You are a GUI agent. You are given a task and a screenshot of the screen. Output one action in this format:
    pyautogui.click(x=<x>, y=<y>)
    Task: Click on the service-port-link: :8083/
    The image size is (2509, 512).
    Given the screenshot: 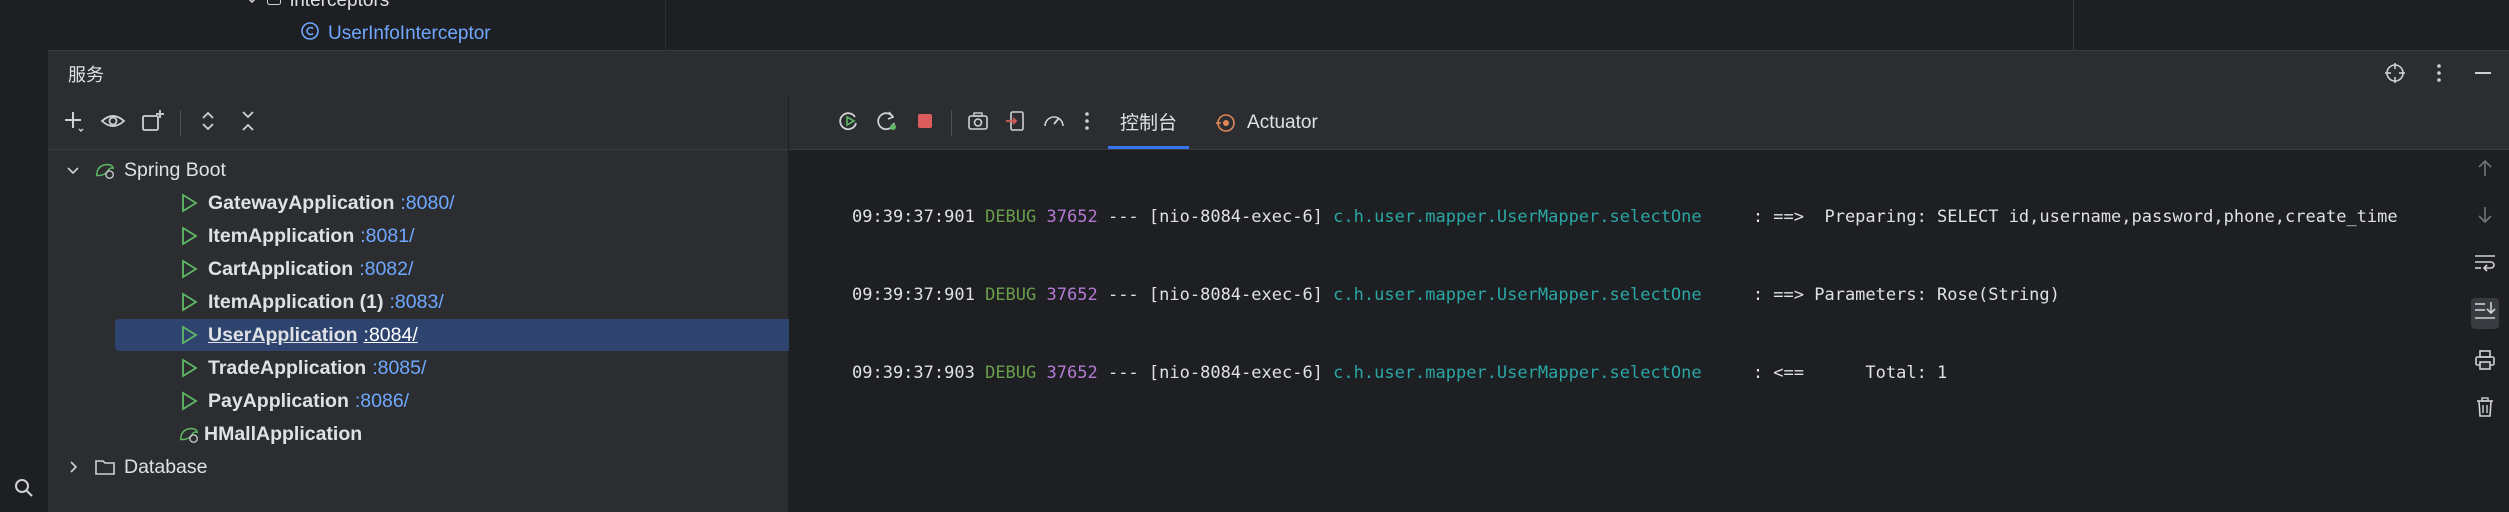 What is the action you would take?
    pyautogui.click(x=417, y=302)
    